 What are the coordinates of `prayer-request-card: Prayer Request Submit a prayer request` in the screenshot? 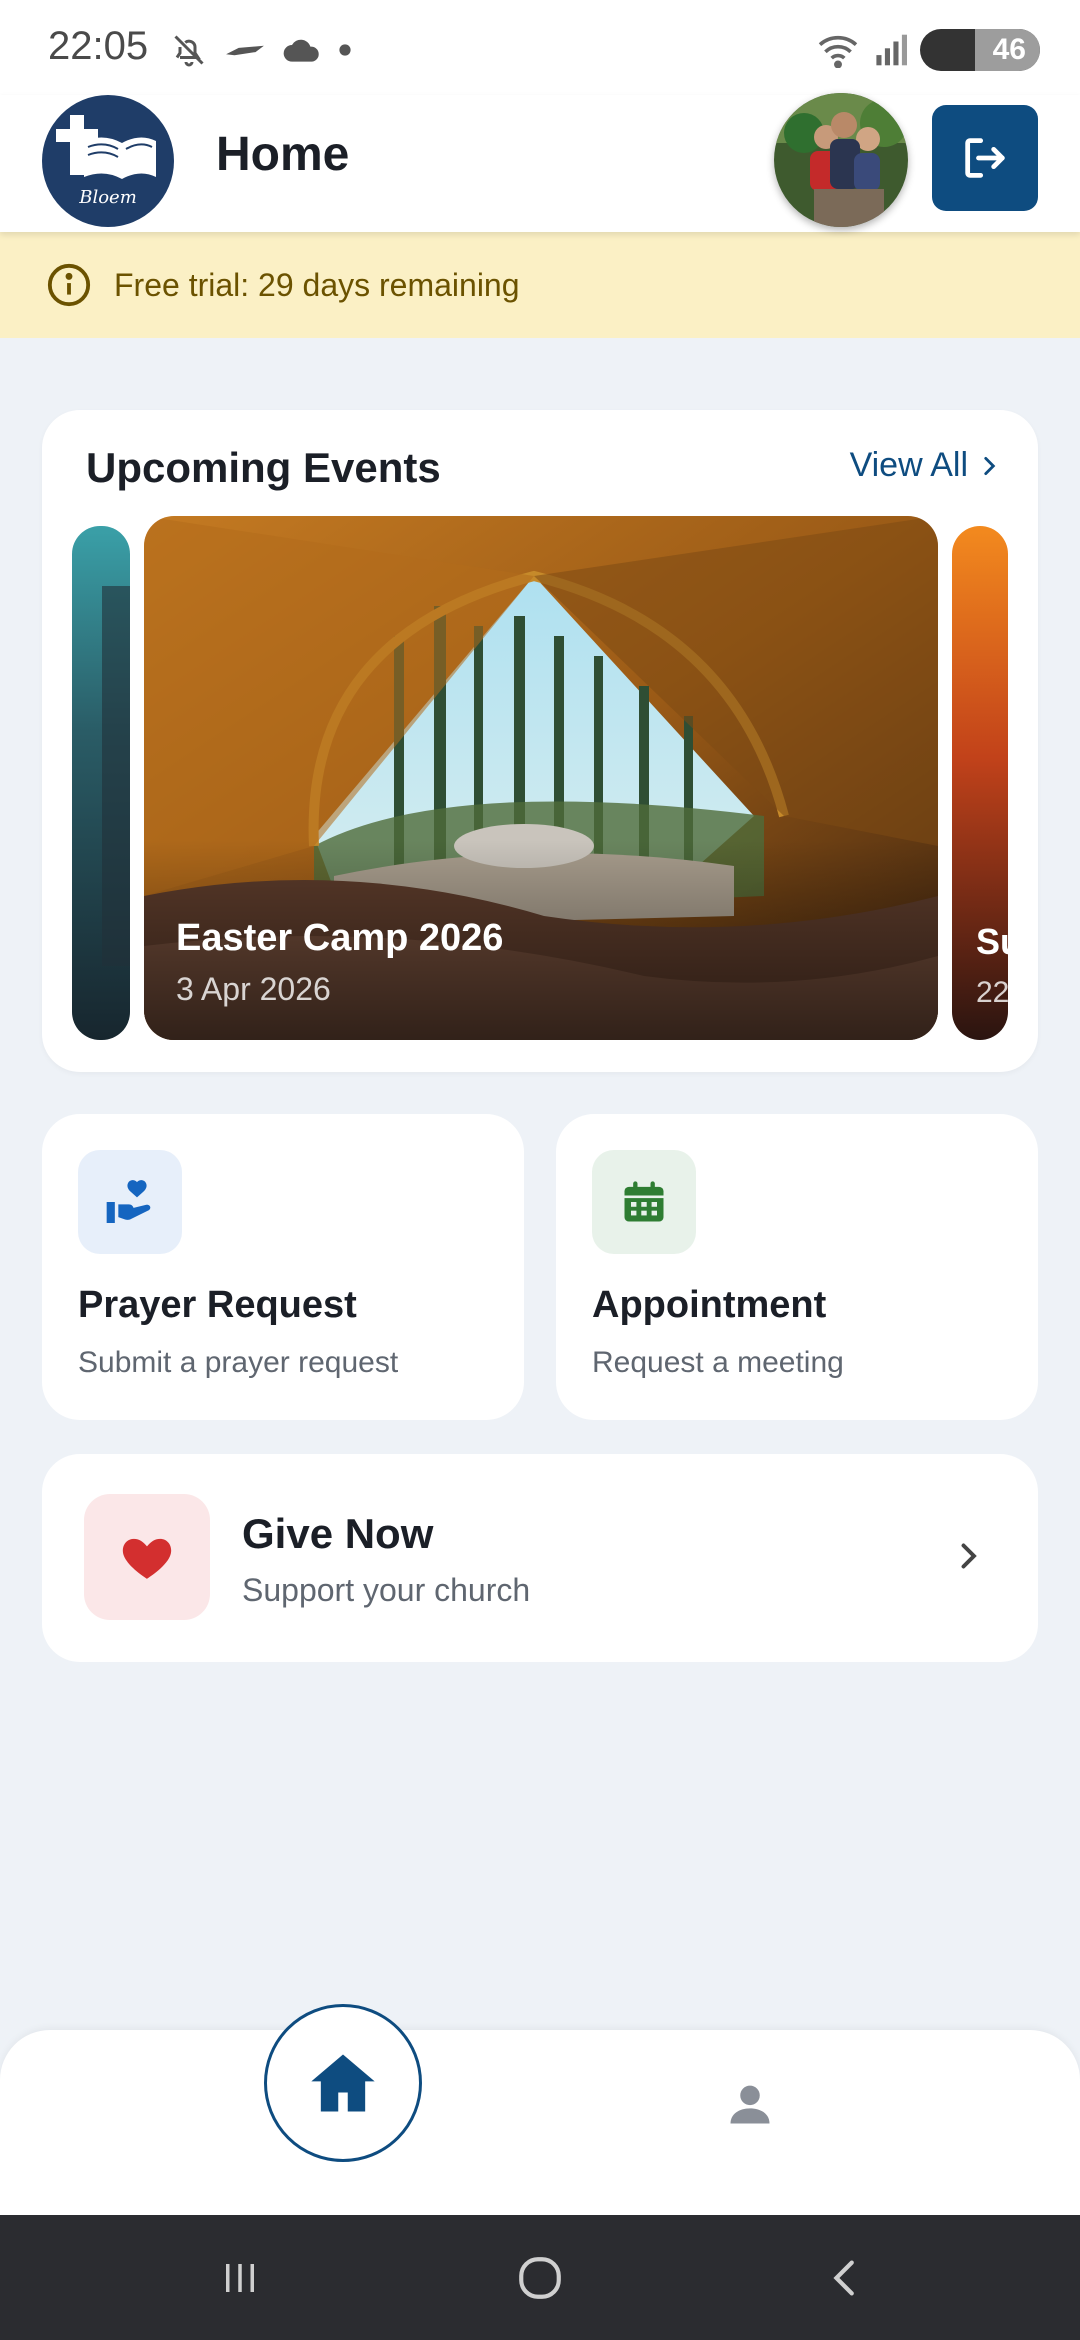 It's located at (283, 1267).